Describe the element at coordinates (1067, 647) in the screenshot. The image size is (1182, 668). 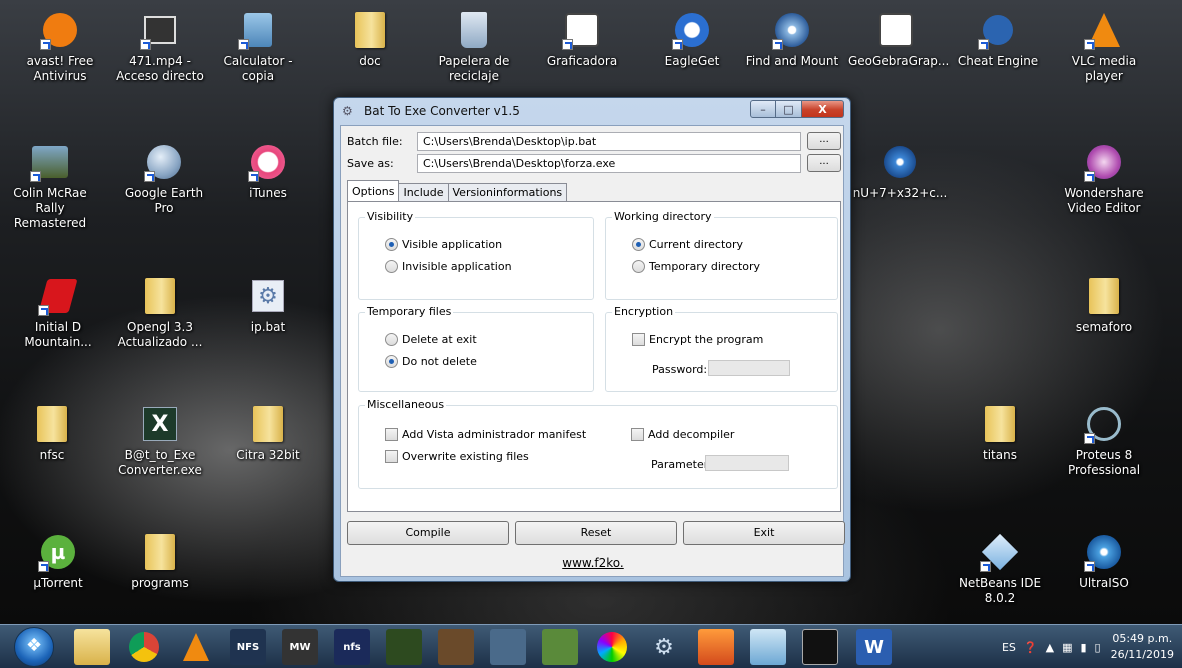
I see `network-icon: ▦` at that location.